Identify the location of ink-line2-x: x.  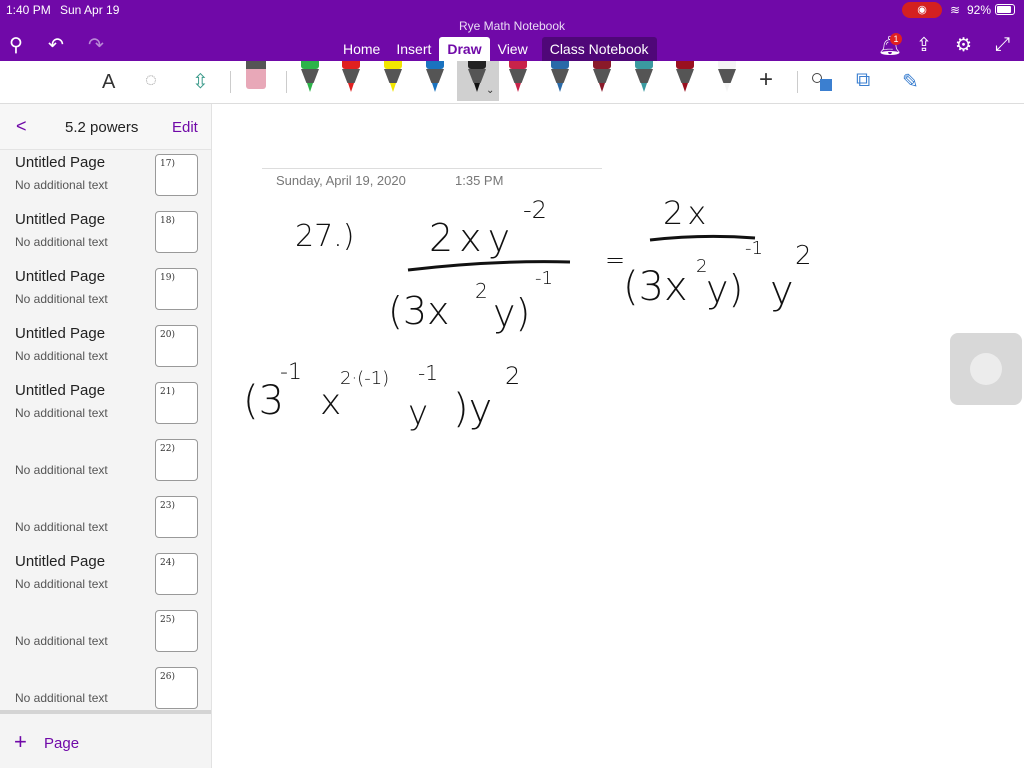
(330, 402).